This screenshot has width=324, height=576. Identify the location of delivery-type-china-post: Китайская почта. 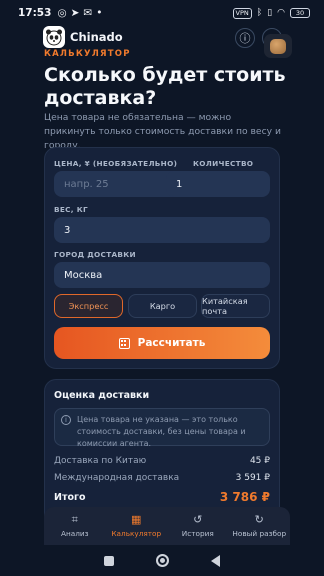
(235, 306).